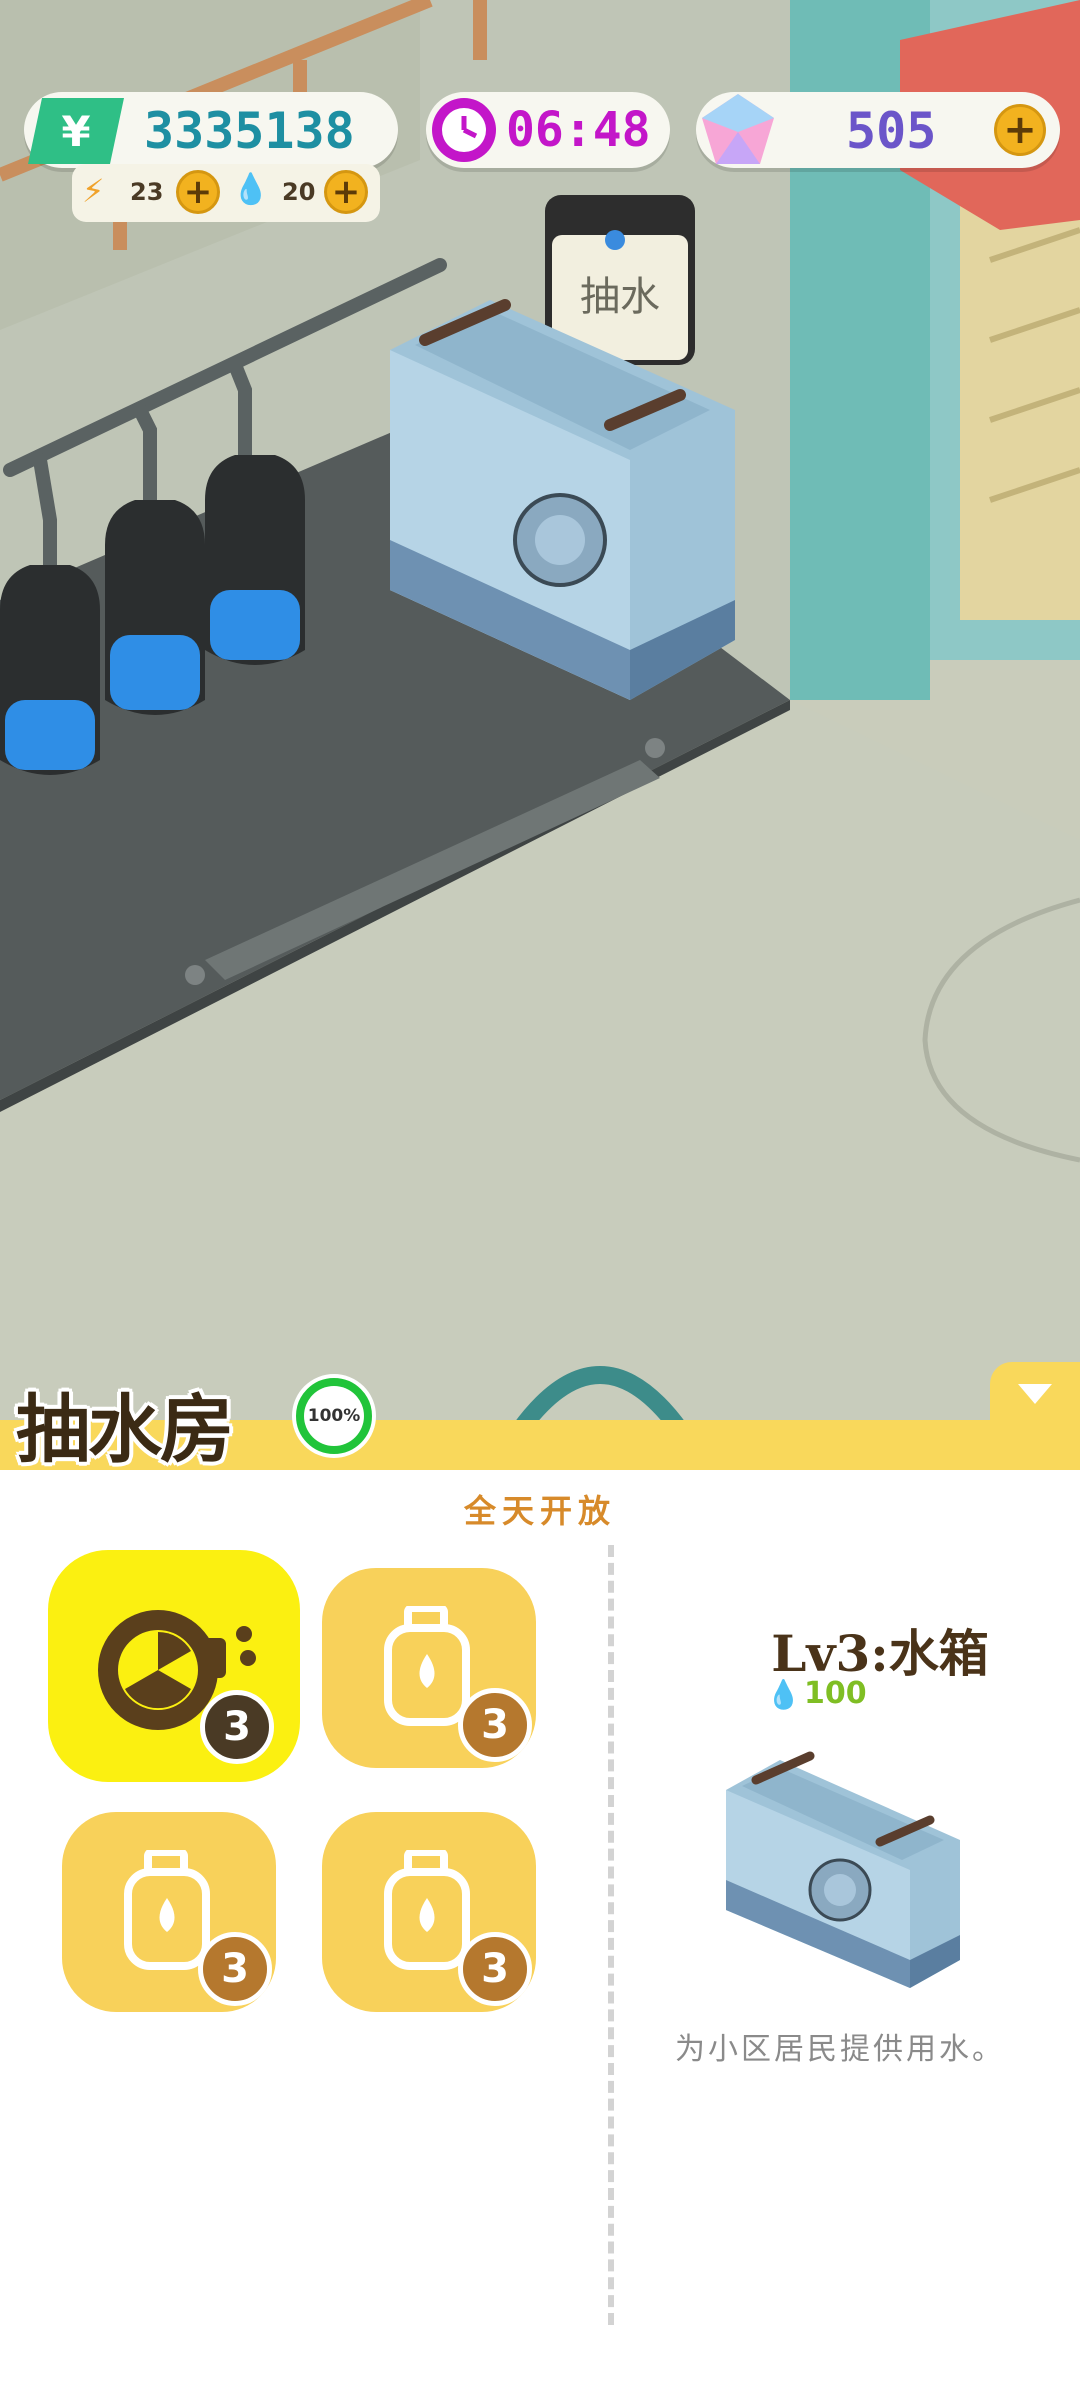 The height and width of the screenshot is (2400, 1080). What do you see at coordinates (835, 1693) in the screenshot?
I see `item-cost: 100` at bounding box center [835, 1693].